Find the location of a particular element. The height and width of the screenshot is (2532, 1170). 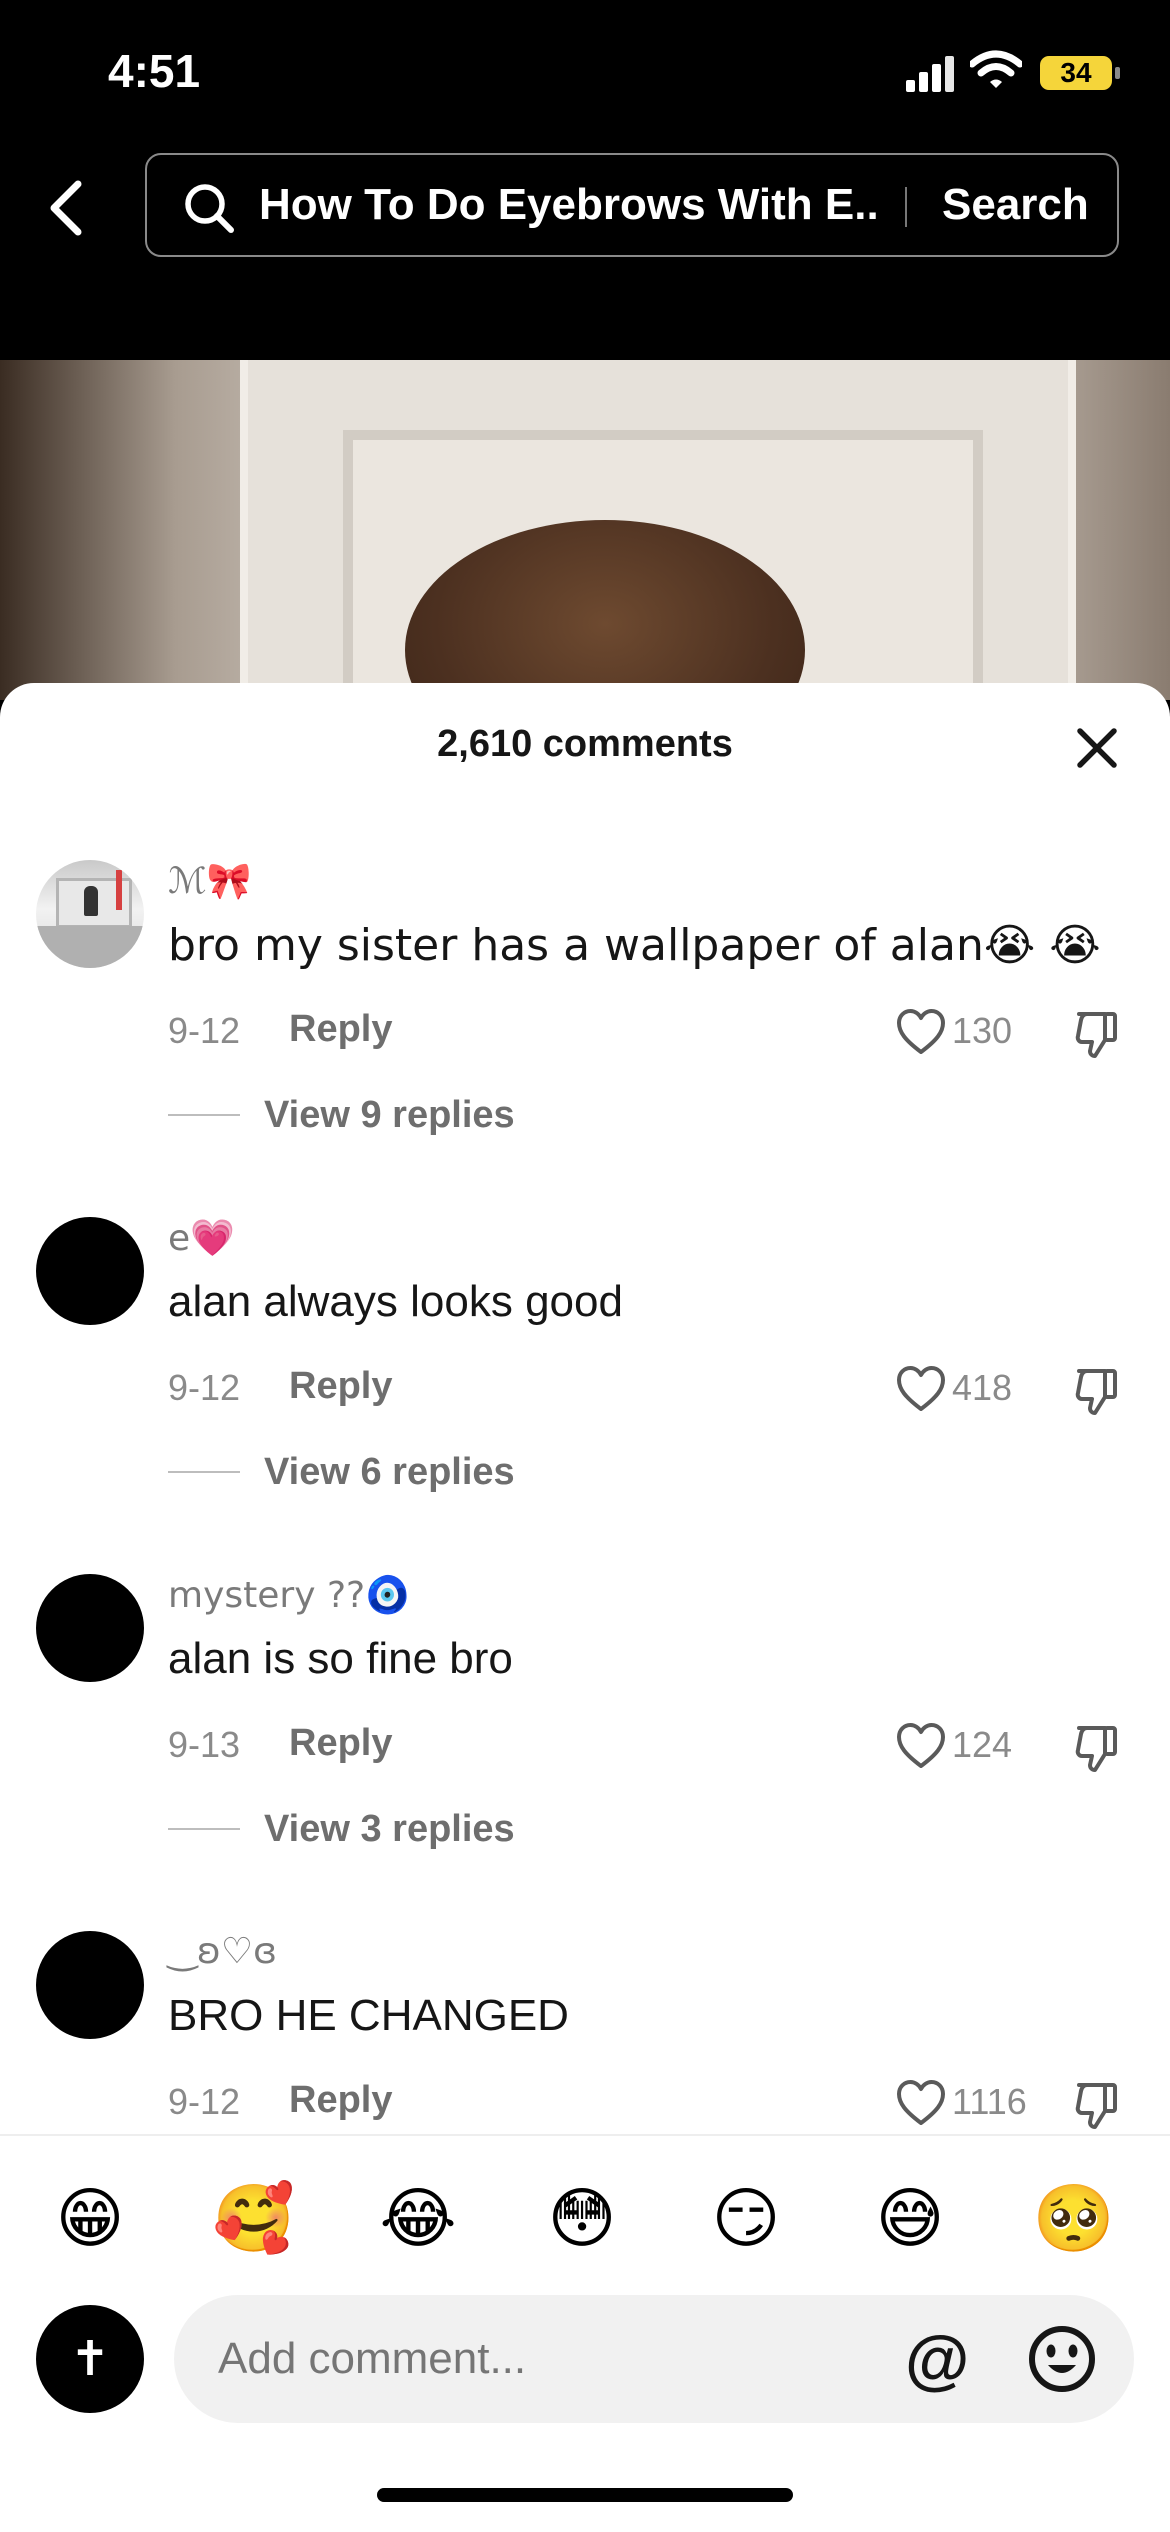

signal-icon is located at coordinates (930, 74).